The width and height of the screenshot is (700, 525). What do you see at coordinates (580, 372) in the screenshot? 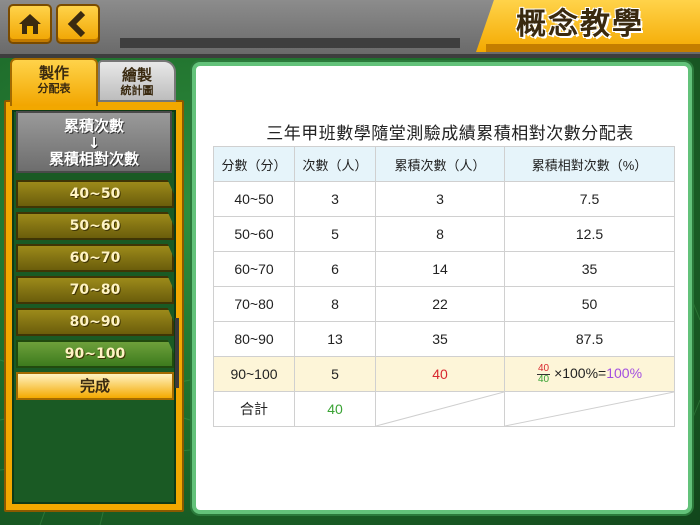
I see `formula-text: ×100%=` at bounding box center [580, 372].